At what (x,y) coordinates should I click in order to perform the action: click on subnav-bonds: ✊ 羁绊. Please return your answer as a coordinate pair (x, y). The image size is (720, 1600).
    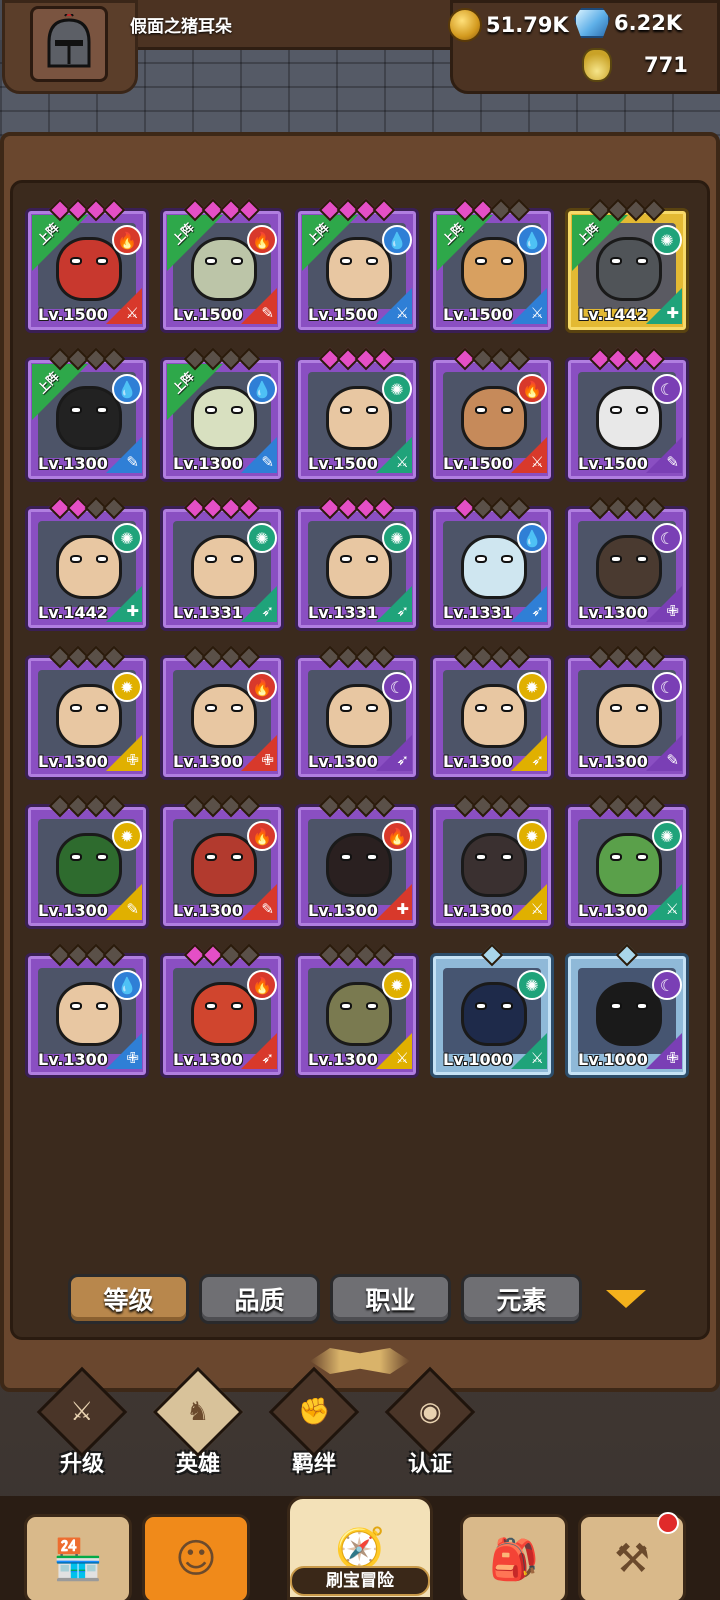
    Looking at the image, I should click on (314, 1422).